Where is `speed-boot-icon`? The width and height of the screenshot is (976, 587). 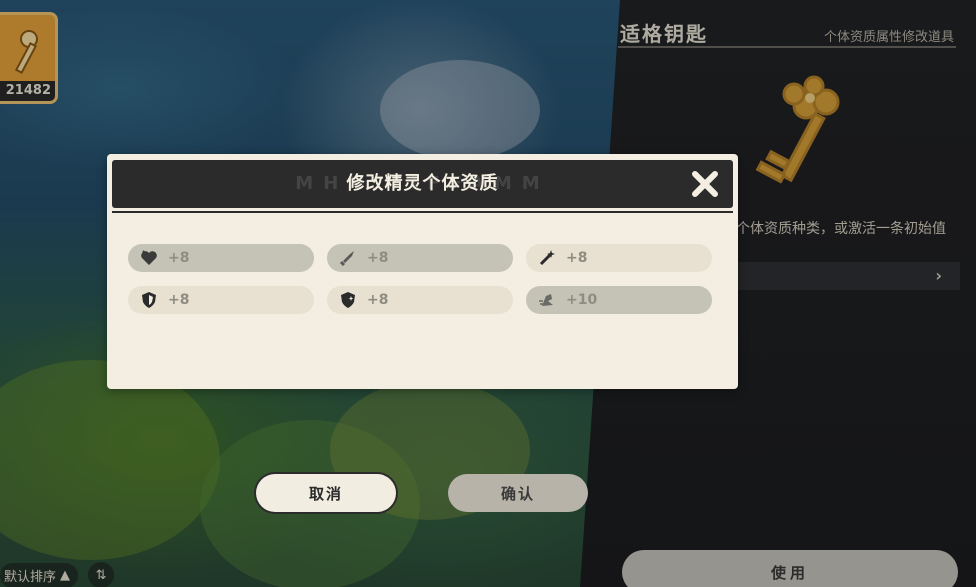
speed-boot-icon is located at coordinates (547, 300).